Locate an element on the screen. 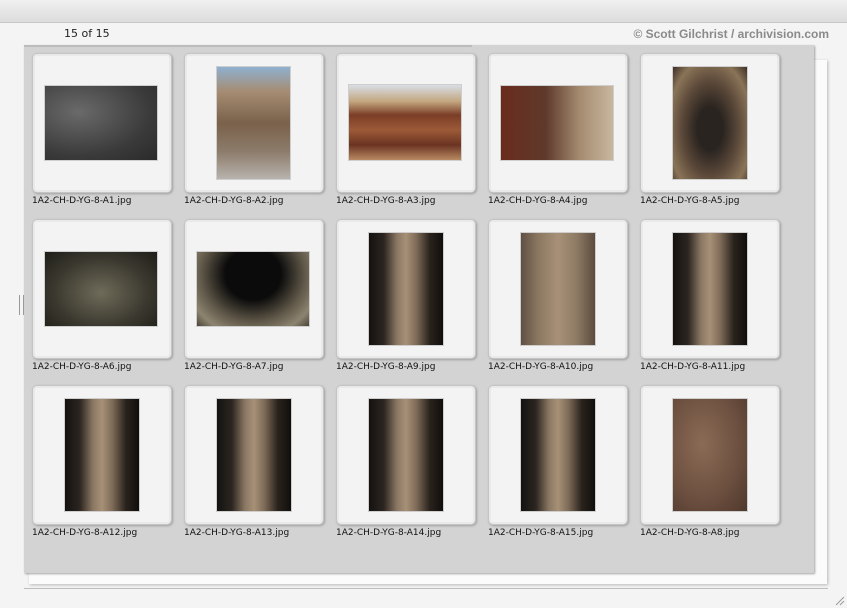  thumbnail-3-filename: 1A2-CH-D-YG-8-A3.jpg is located at coordinates (386, 201).